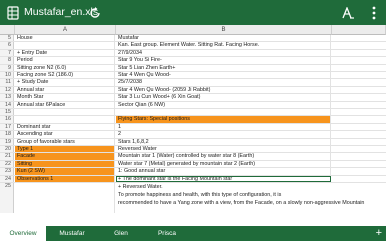 The height and width of the screenshot is (241, 386). I want to click on cell-b, so click(223, 112).